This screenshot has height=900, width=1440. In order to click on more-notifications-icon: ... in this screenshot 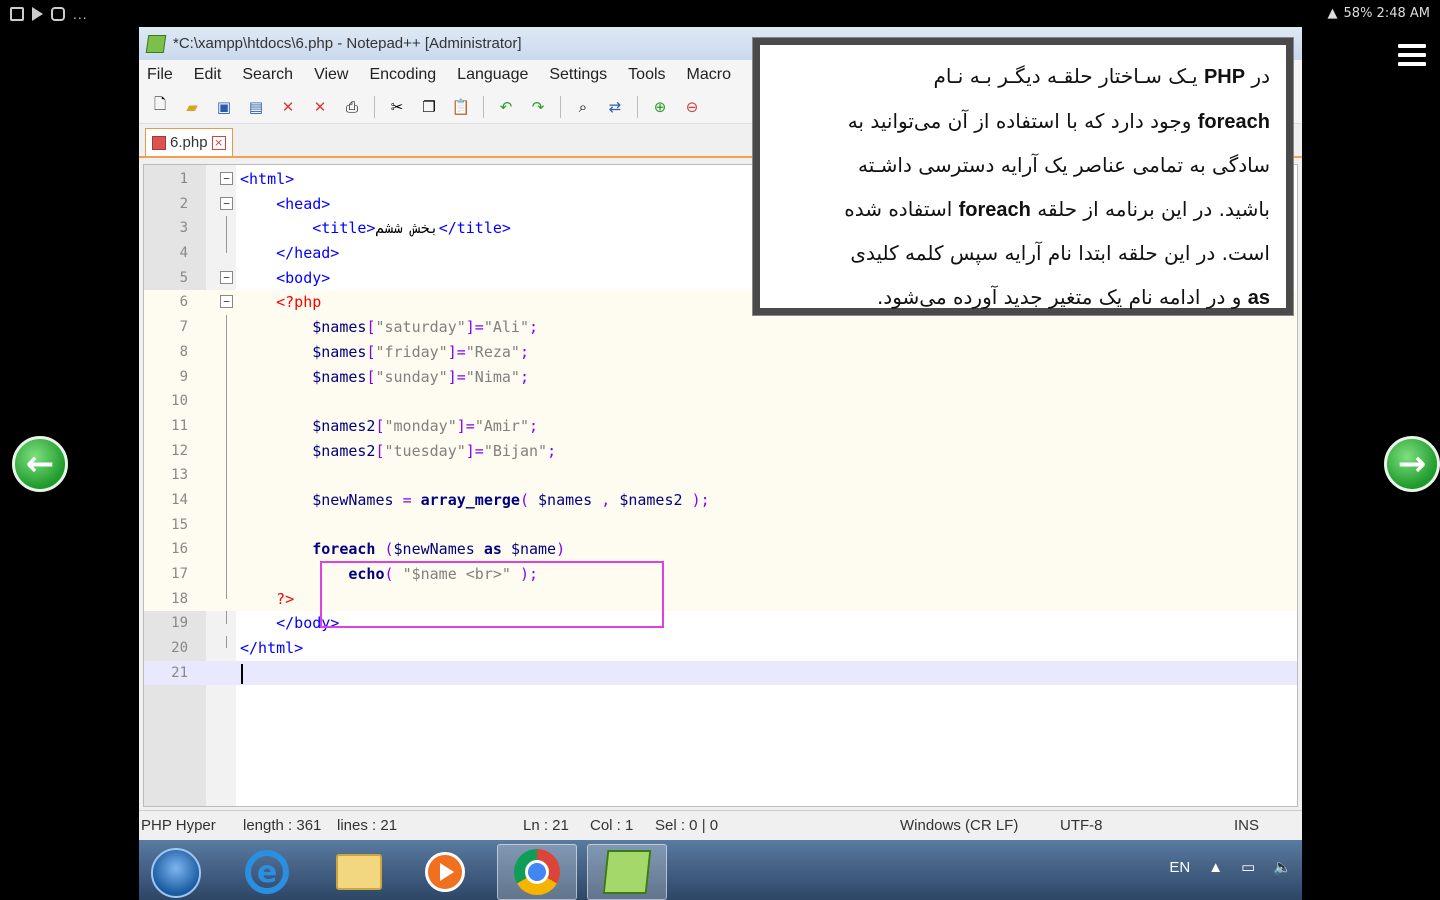, I will do `click(80, 14)`.